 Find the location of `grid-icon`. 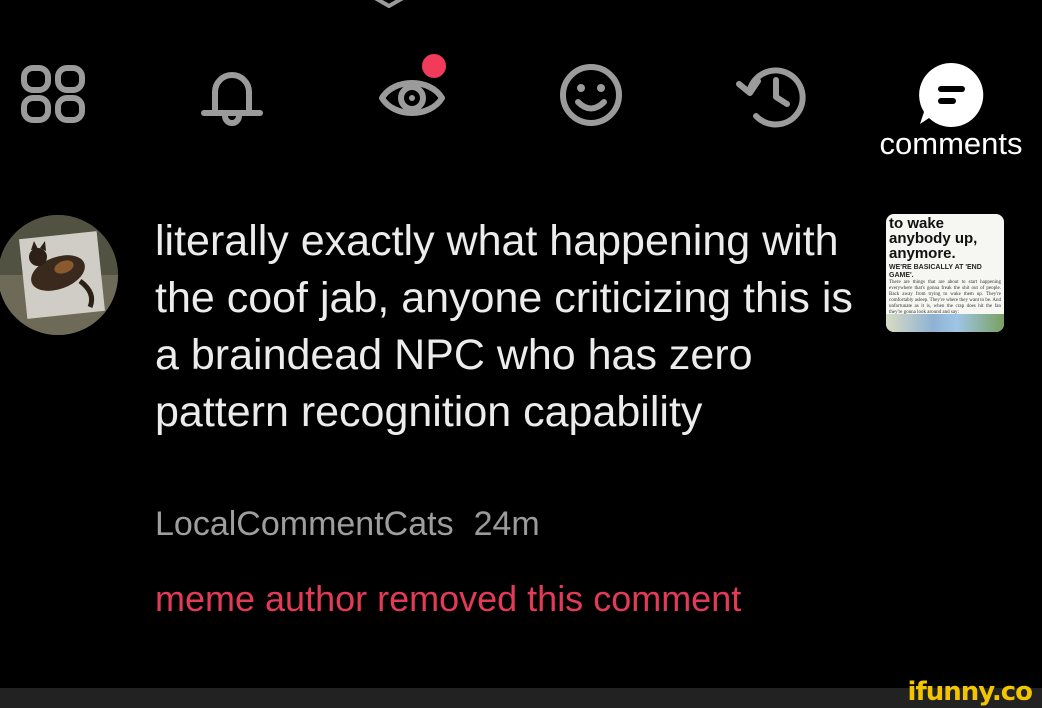

grid-icon is located at coordinates (53, 94).